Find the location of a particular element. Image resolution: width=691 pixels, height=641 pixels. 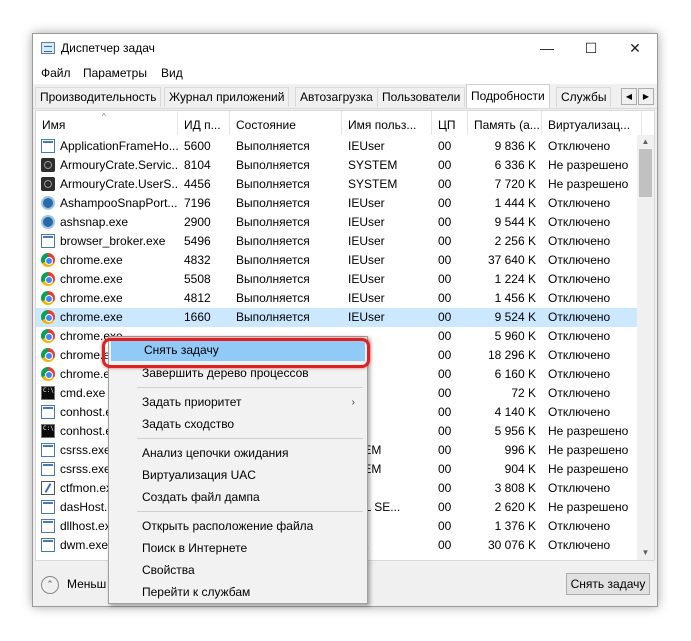

ctx-set-affinity: Задать сходство is located at coordinates (238, 424).